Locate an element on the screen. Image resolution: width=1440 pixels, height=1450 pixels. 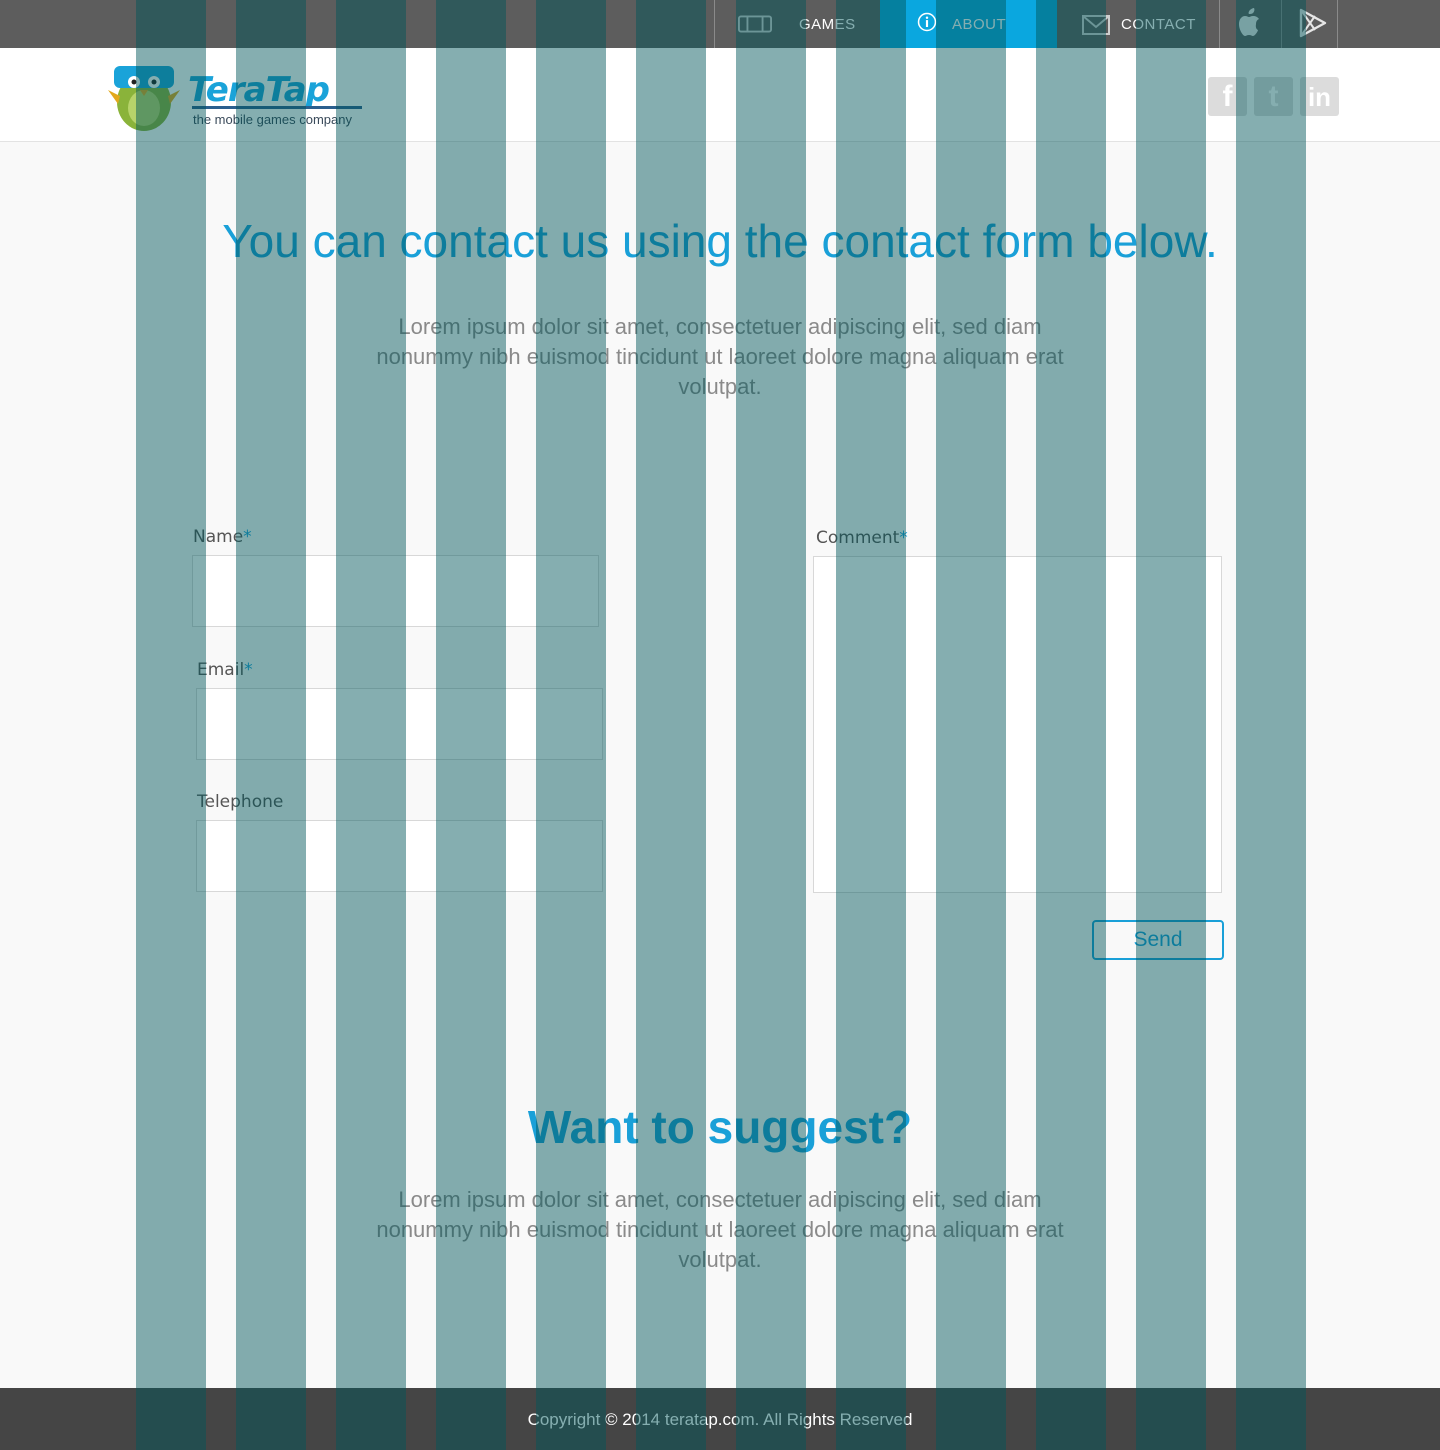
telephone-field is located at coordinates (399, 856).